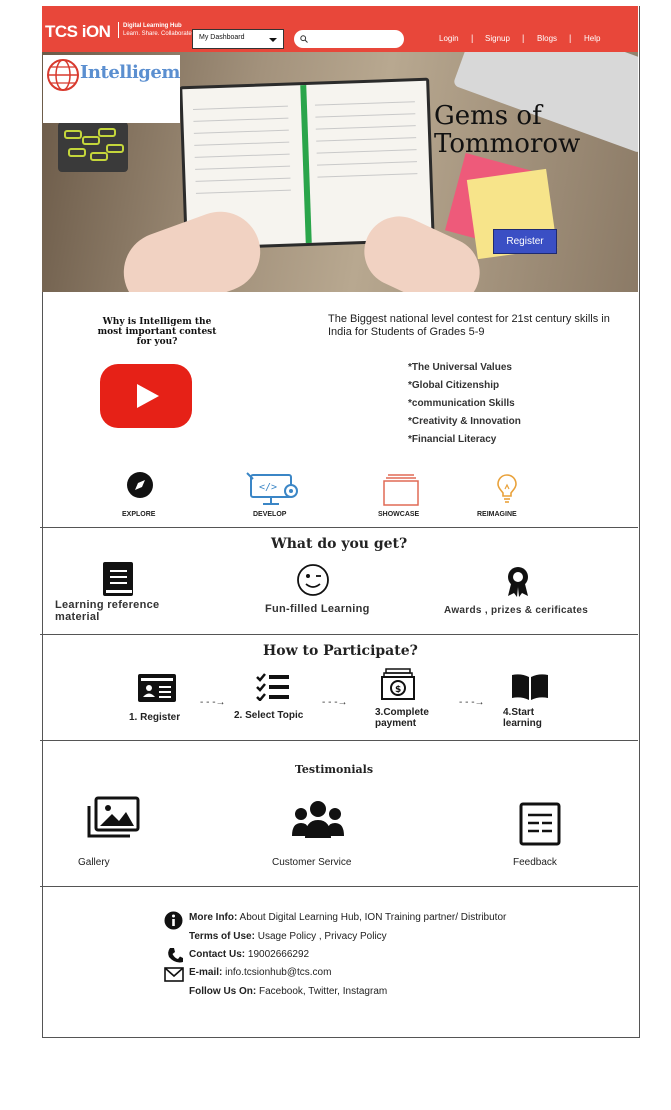  What do you see at coordinates (107, 611) in the screenshot?
I see `benefit-learning-material: Learning reference material` at bounding box center [107, 611].